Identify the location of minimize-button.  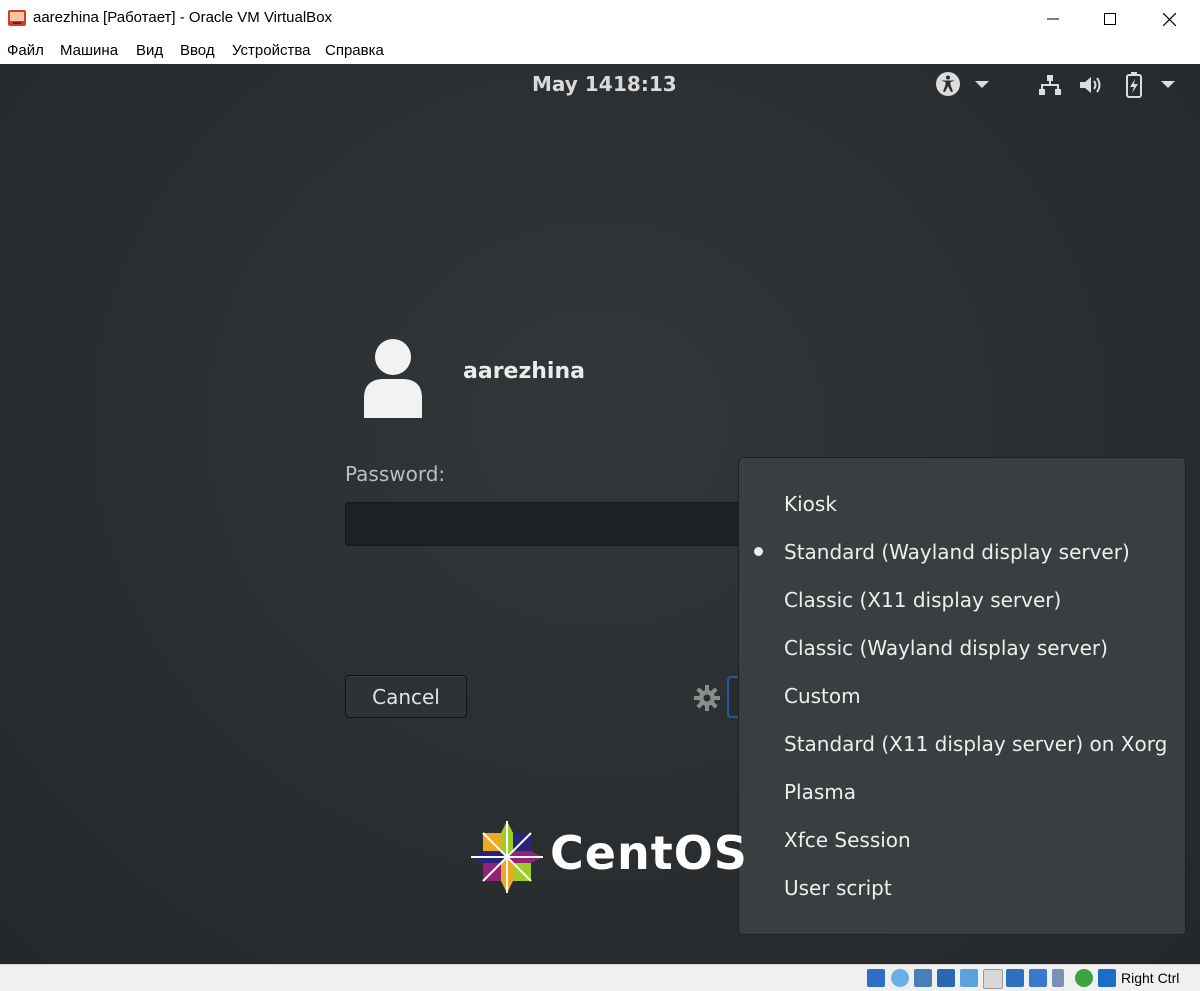
(1053, 19).